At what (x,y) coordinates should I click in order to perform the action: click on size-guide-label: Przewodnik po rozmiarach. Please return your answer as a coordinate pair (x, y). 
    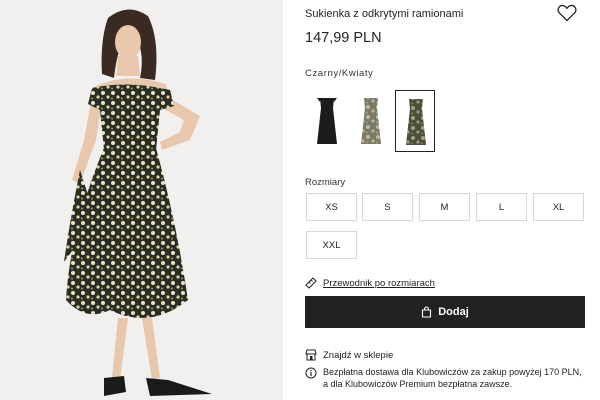
    Looking at the image, I should click on (379, 283).